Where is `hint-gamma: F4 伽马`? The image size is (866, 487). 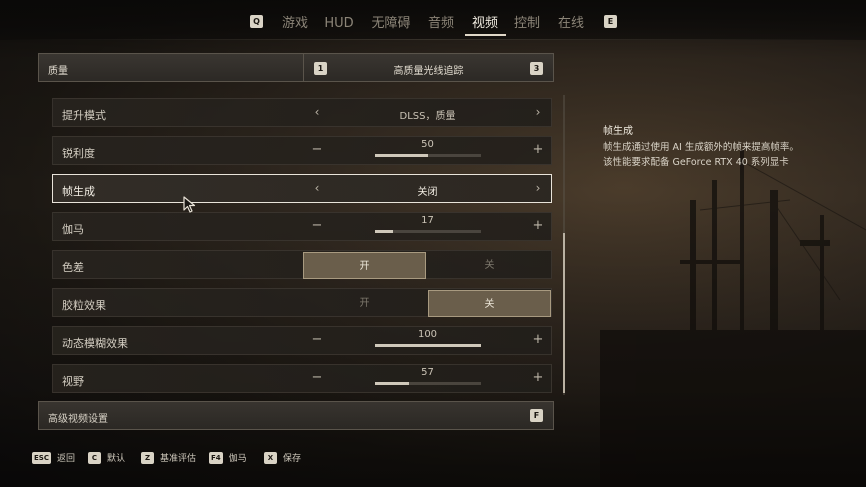
hint-gamma: F4 伽马 is located at coordinates (228, 457).